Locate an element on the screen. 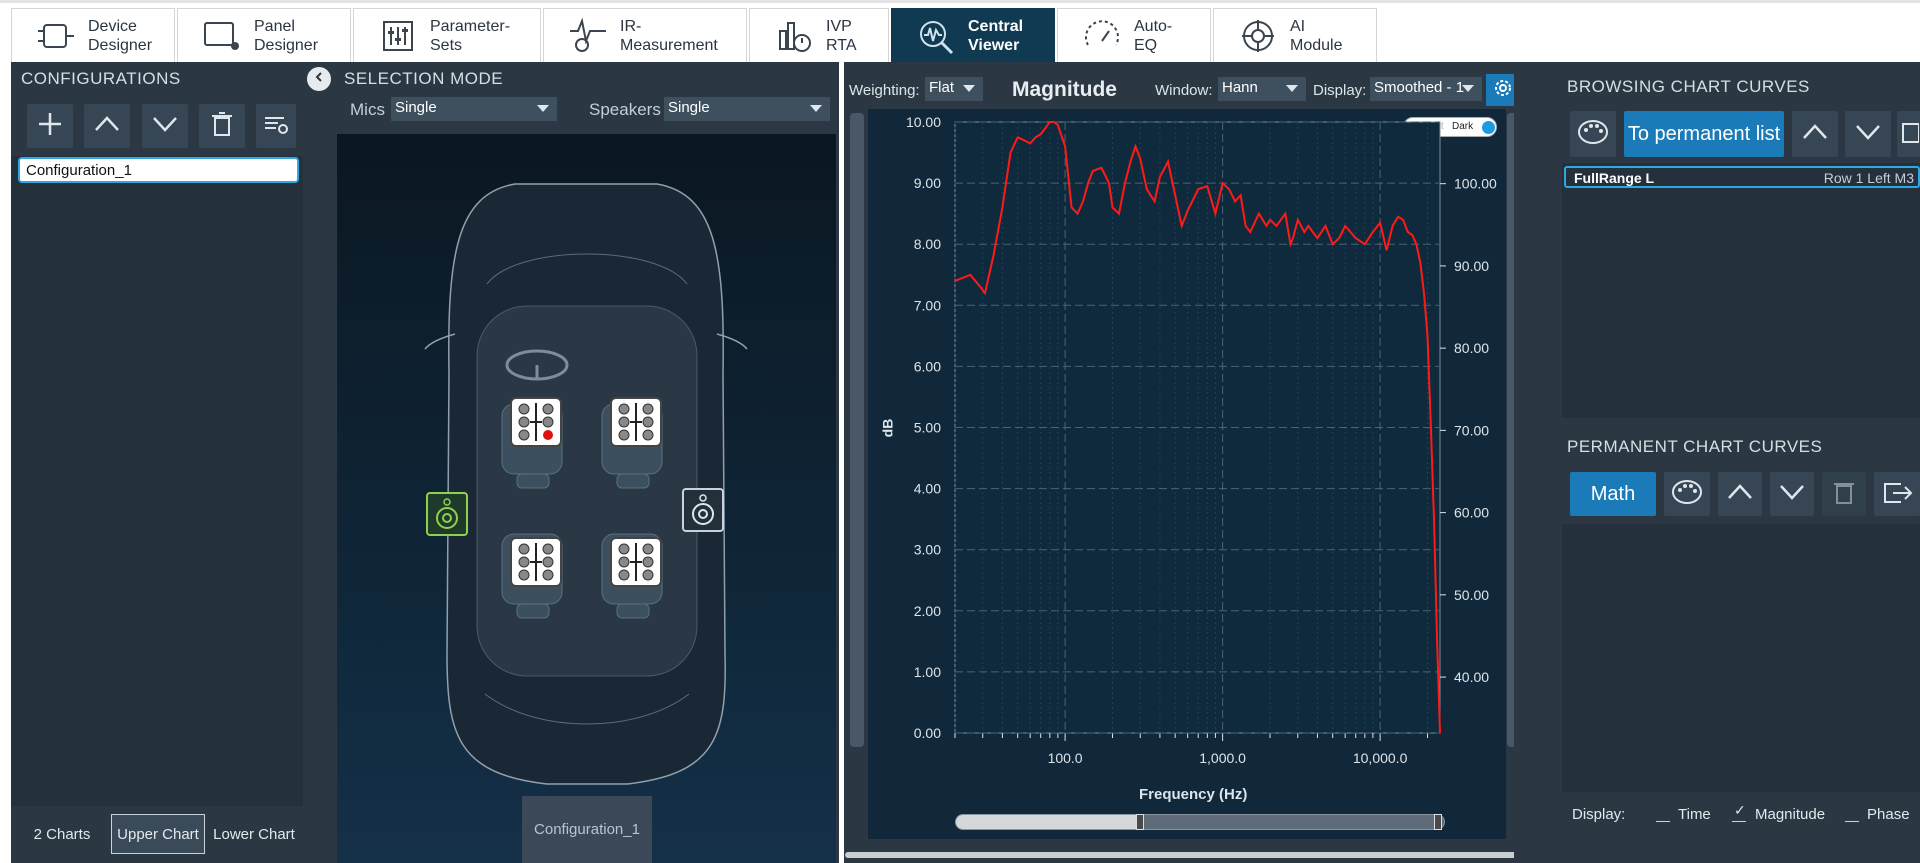 This screenshot has height=863, width=1920. mic-array-front-right is located at coordinates (636, 422).